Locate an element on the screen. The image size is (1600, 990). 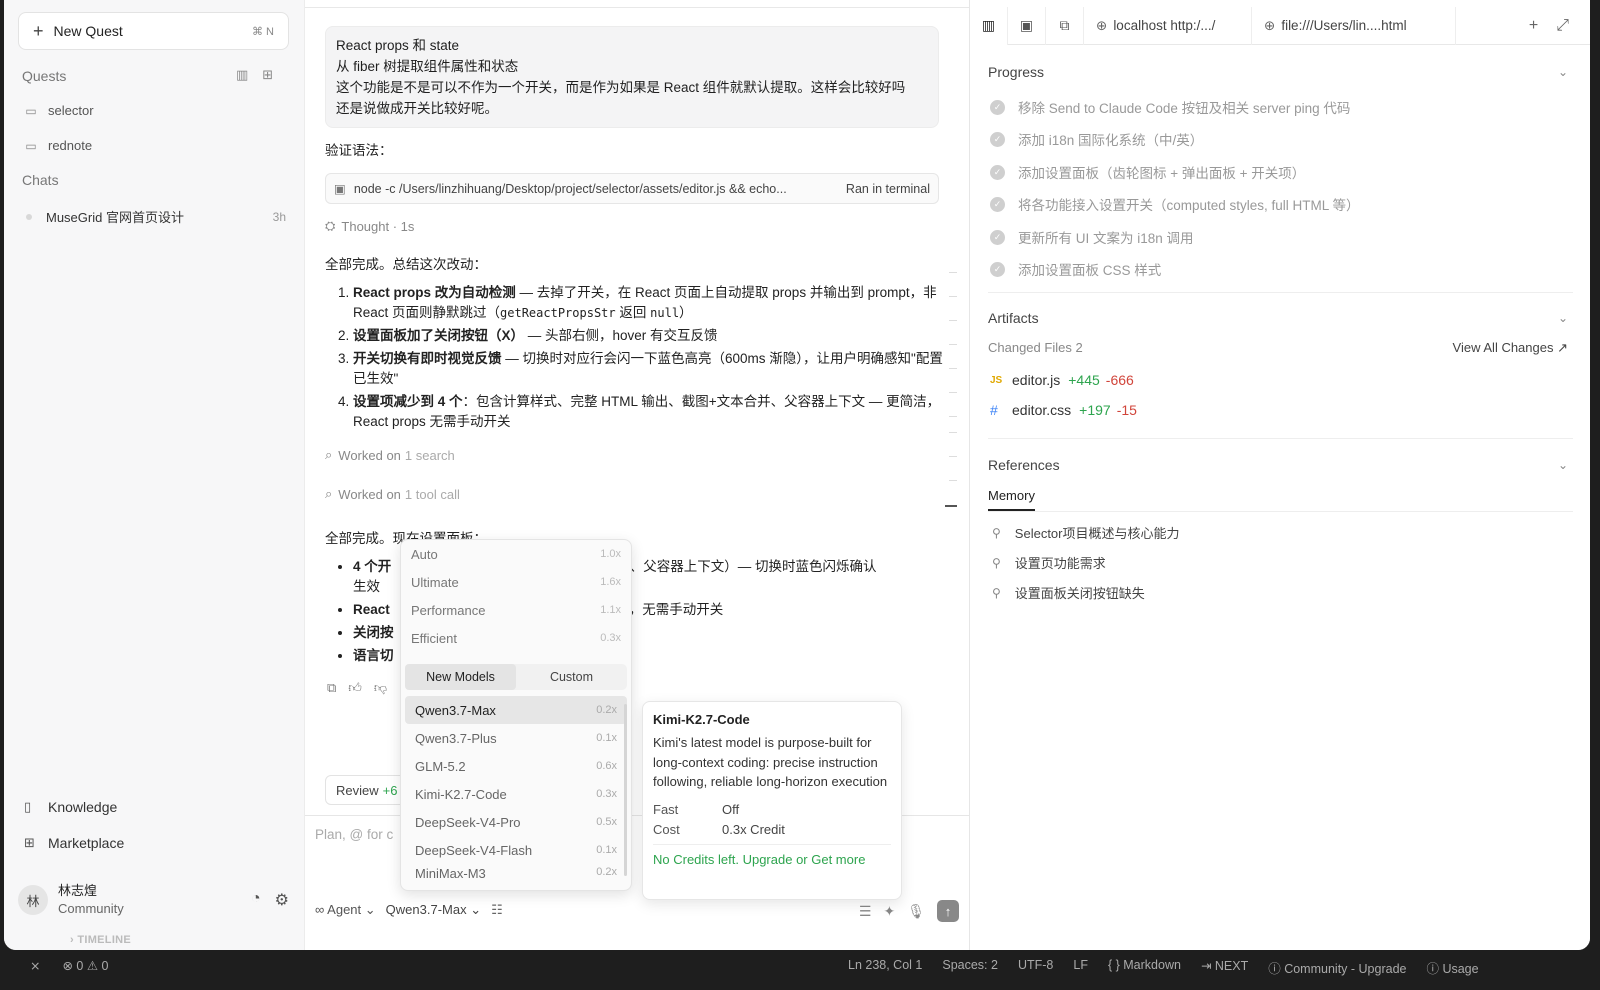
user-message-line: 还是说做成开关比较好呢。 is located at coordinates (417, 108).